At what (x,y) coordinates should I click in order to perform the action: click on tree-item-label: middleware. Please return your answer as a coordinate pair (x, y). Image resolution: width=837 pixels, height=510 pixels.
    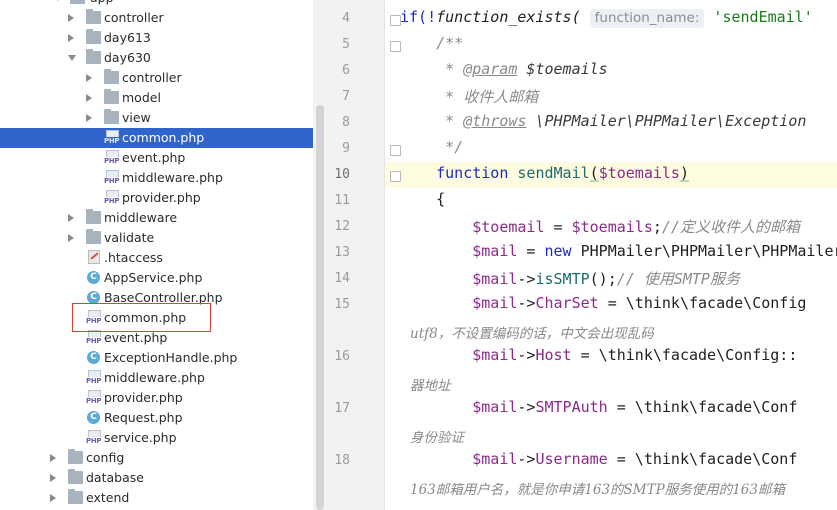
    Looking at the image, I should click on (141, 217).